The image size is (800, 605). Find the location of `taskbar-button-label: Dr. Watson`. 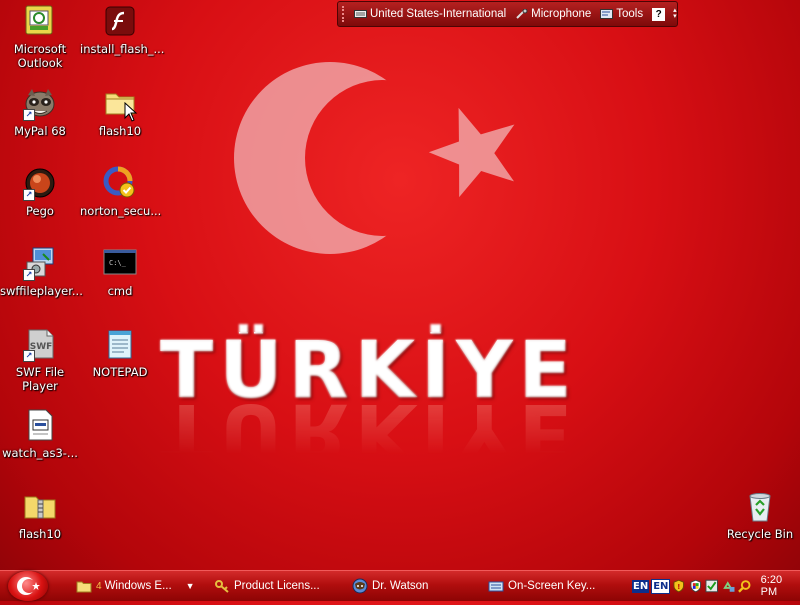

taskbar-button-label: Dr. Watson is located at coordinates (400, 586).